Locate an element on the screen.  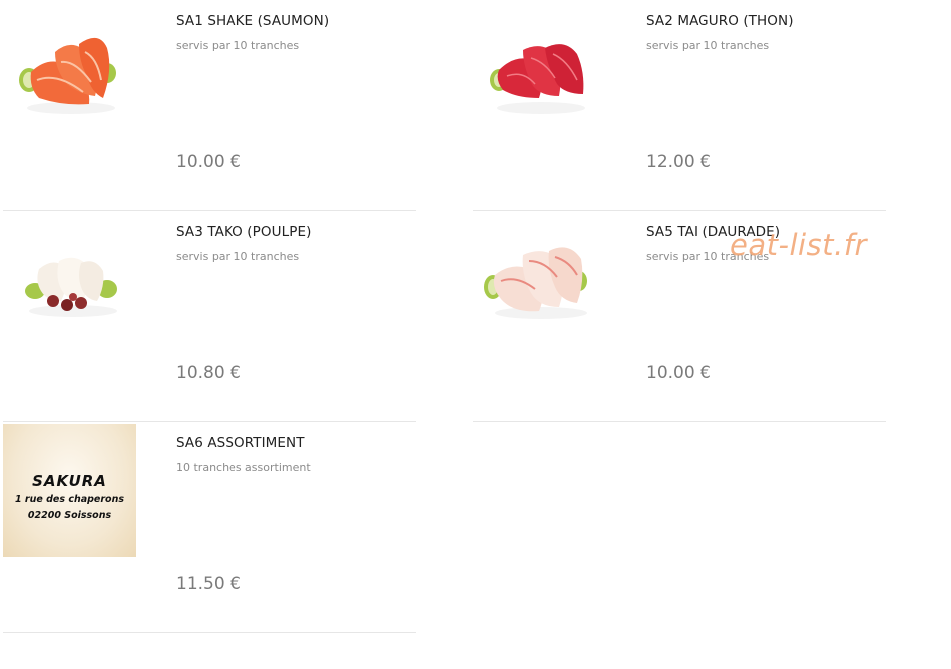
item-description: 10 tranches assortiment is located at coordinates (243, 467).